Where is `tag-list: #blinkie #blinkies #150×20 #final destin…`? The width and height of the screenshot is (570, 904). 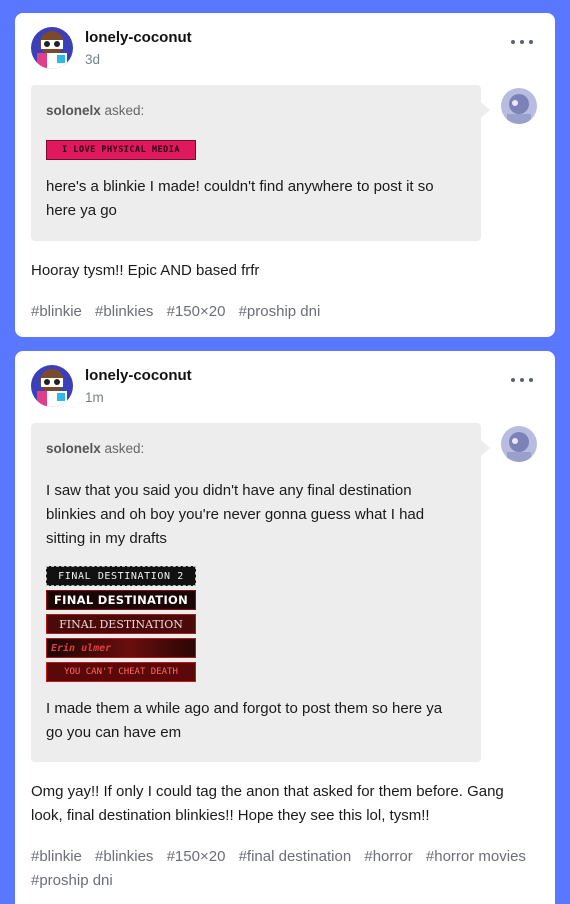
tag-list: #blinkie #blinkies #150×20 #final destin… is located at coordinates (283, 869).